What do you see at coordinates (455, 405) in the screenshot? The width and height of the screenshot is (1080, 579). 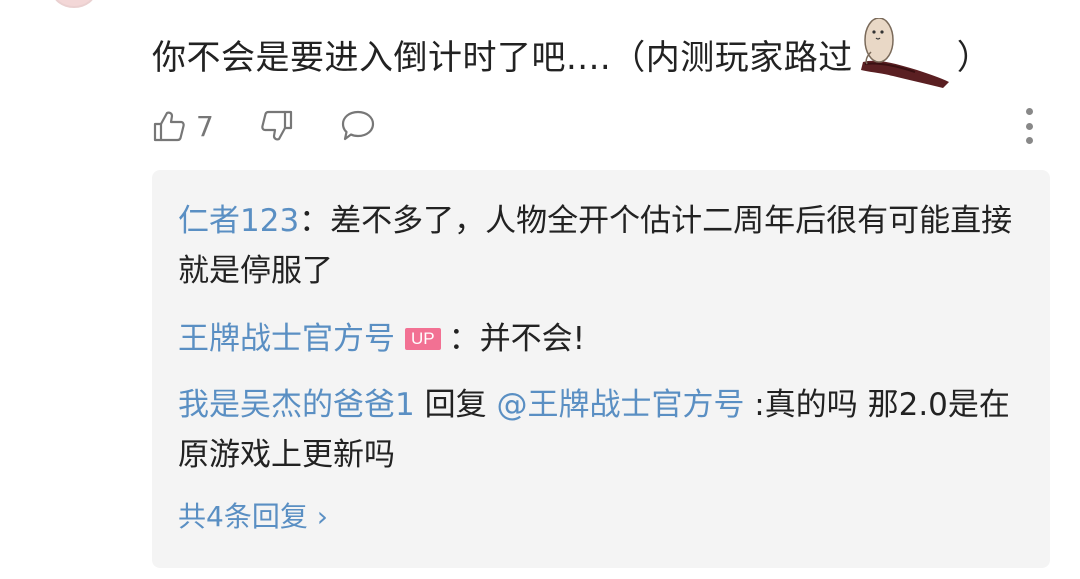 I see `reply-word: 回复` at bounding box center [455, 405].